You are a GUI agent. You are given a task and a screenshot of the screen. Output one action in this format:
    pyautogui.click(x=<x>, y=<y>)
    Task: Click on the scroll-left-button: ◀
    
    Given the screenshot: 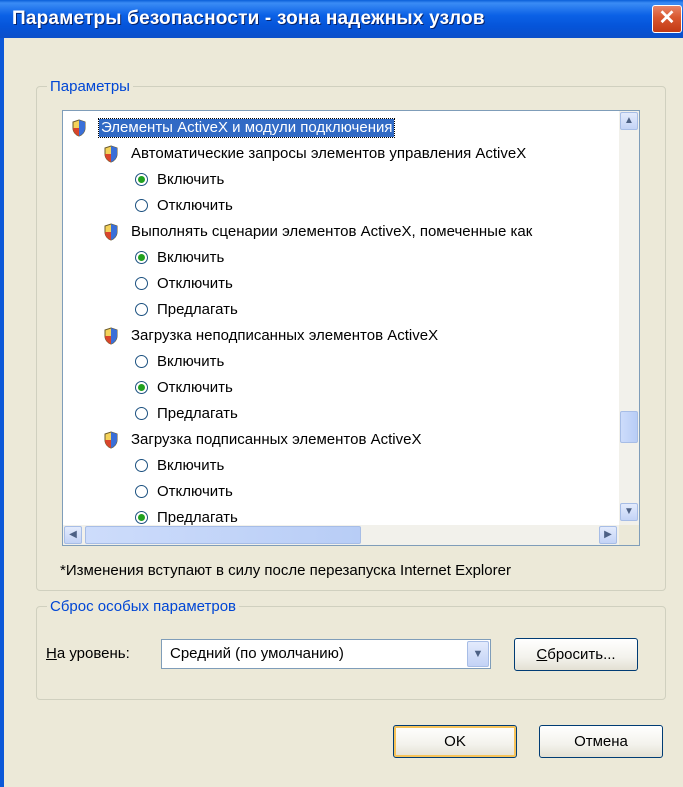 What is the action you would take?
    pyautogui.click(x=73, y=535)
    